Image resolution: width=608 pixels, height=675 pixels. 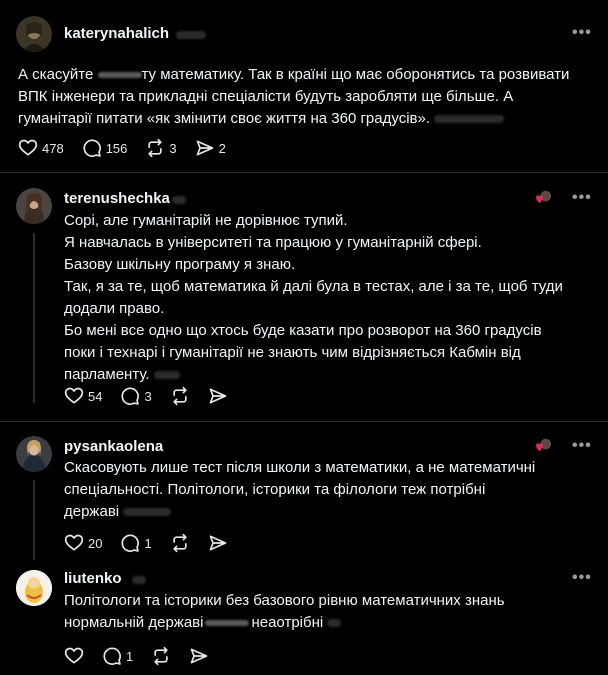 I want to click on like-button: 478, so click(x=41, y=148).